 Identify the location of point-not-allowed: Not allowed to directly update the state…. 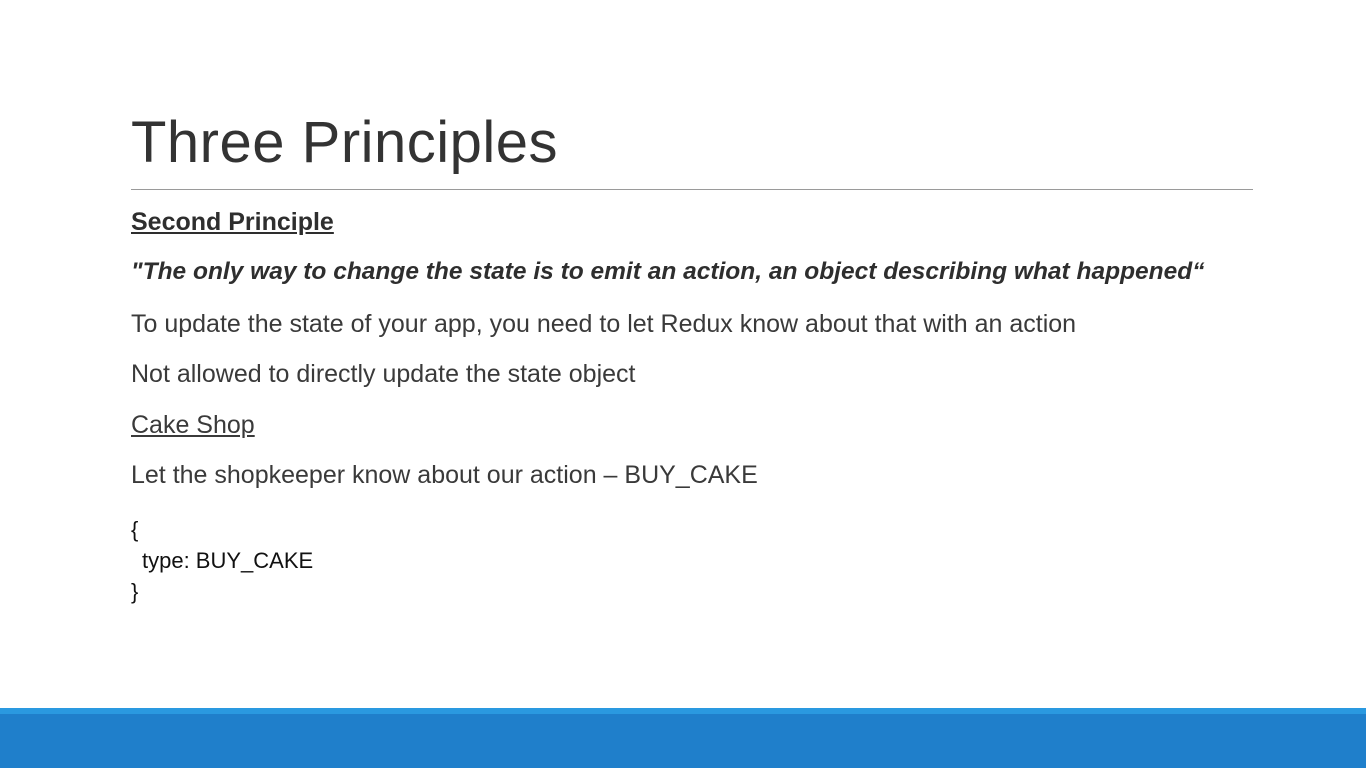
(383, 374).